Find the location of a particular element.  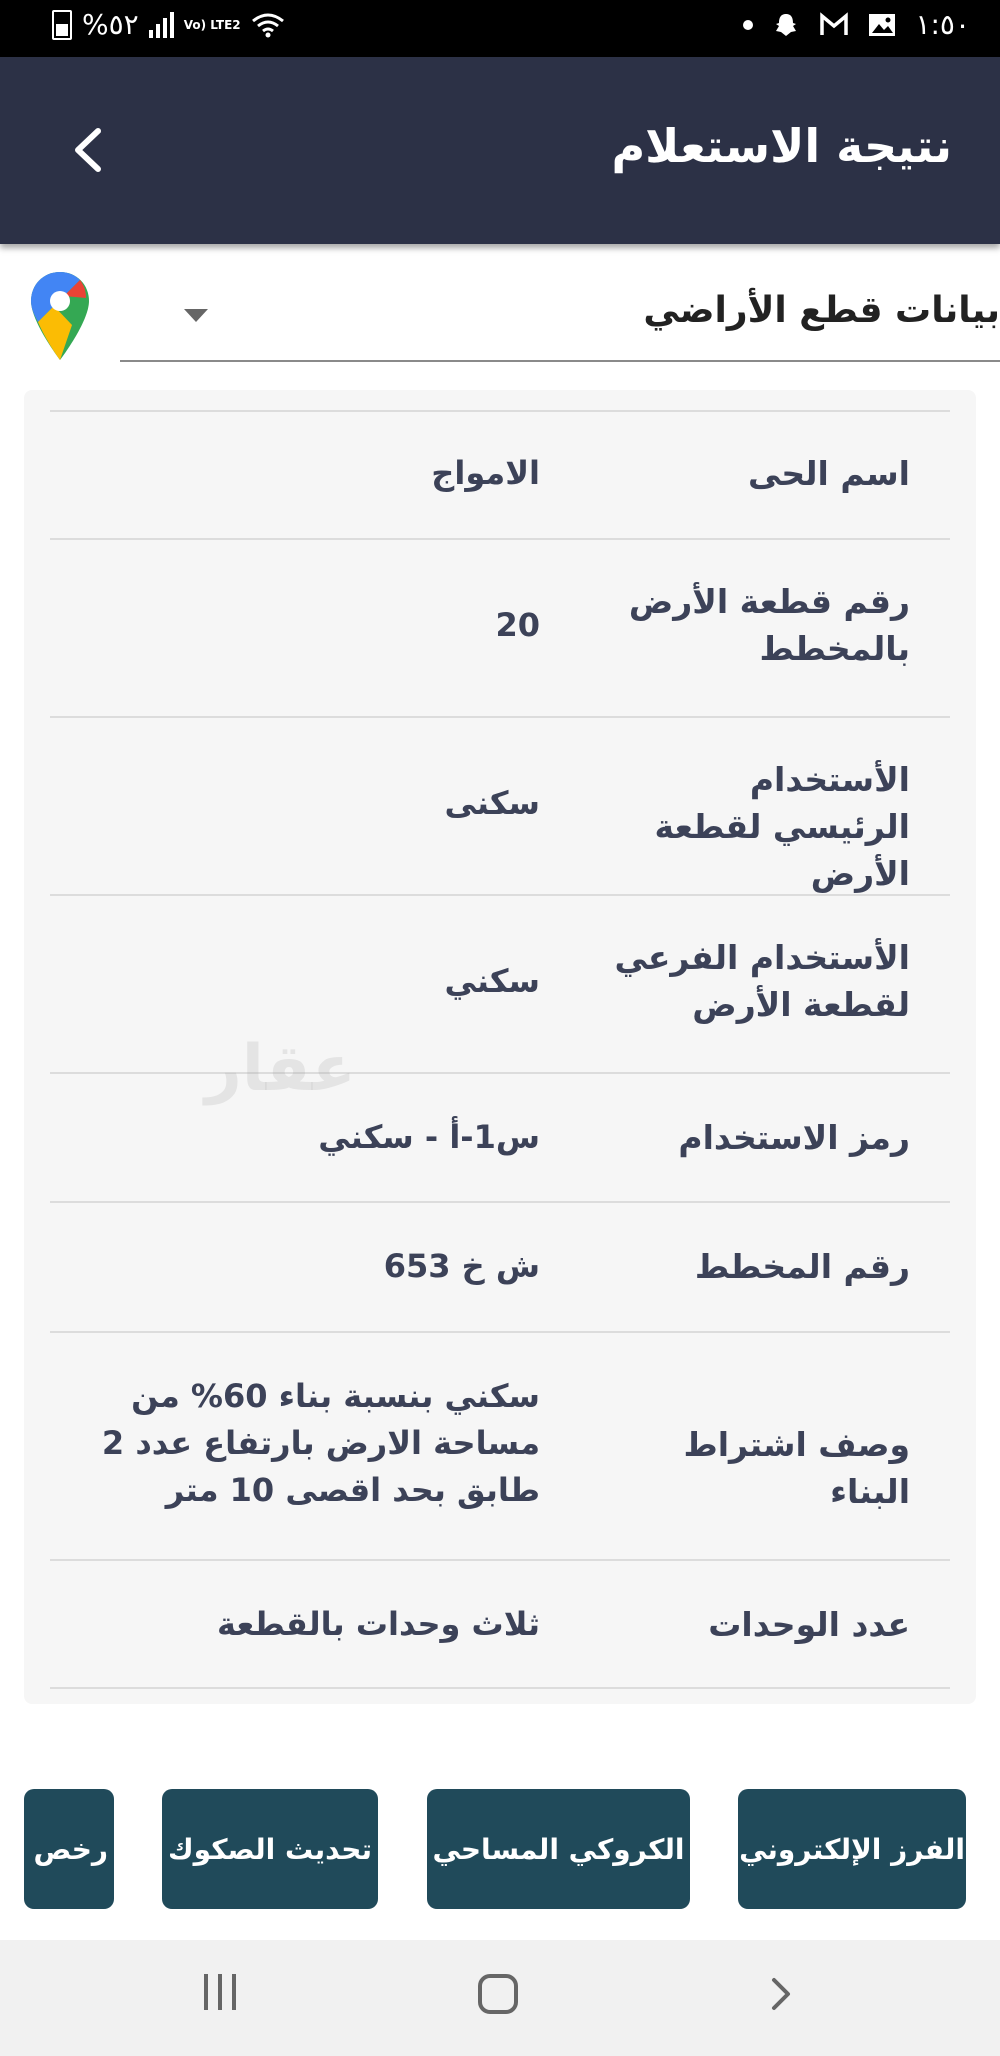

table-row: رمز الاستخدام س1-أ - سكني is located at coordinates (500, 1138).